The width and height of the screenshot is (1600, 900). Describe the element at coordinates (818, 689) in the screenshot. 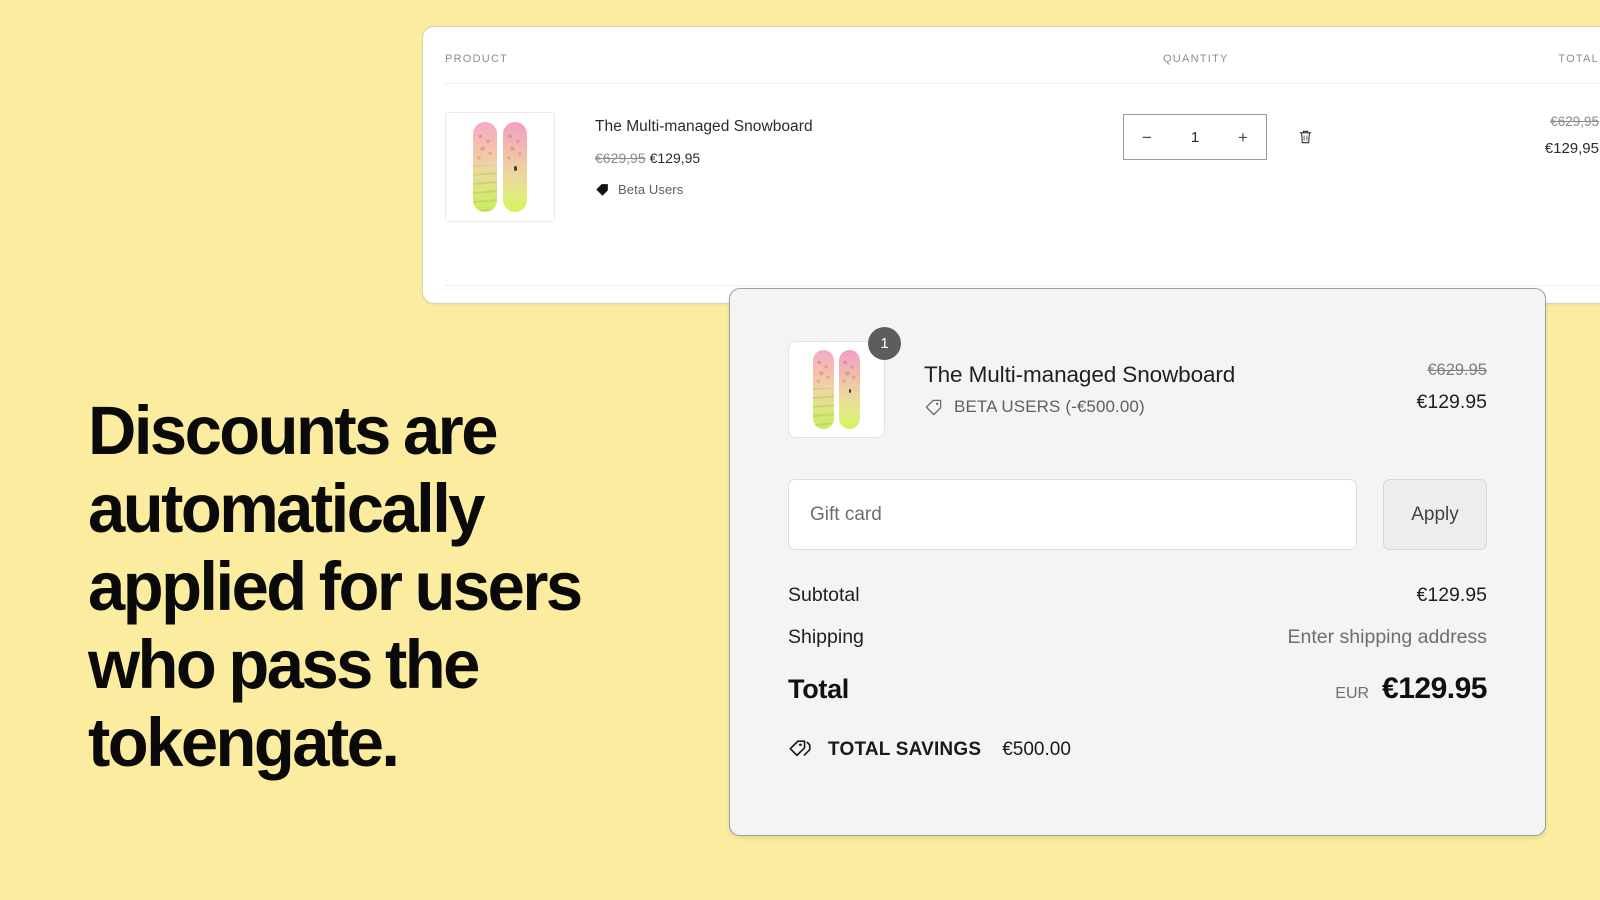

I see `grand-total-label: Total` at that location.